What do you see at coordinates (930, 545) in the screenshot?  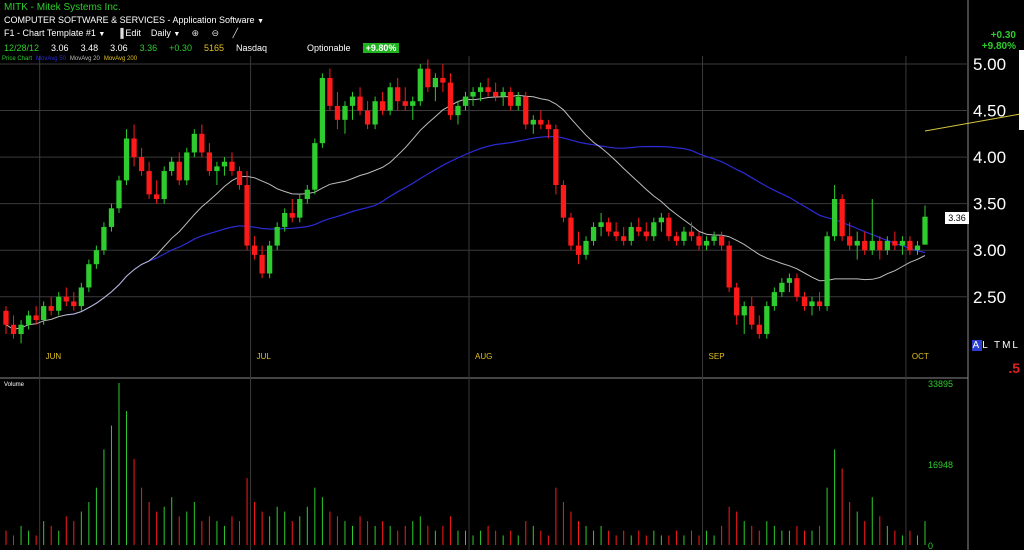 I see `volume-tick-label: 0` at bounding box center [930, 545].